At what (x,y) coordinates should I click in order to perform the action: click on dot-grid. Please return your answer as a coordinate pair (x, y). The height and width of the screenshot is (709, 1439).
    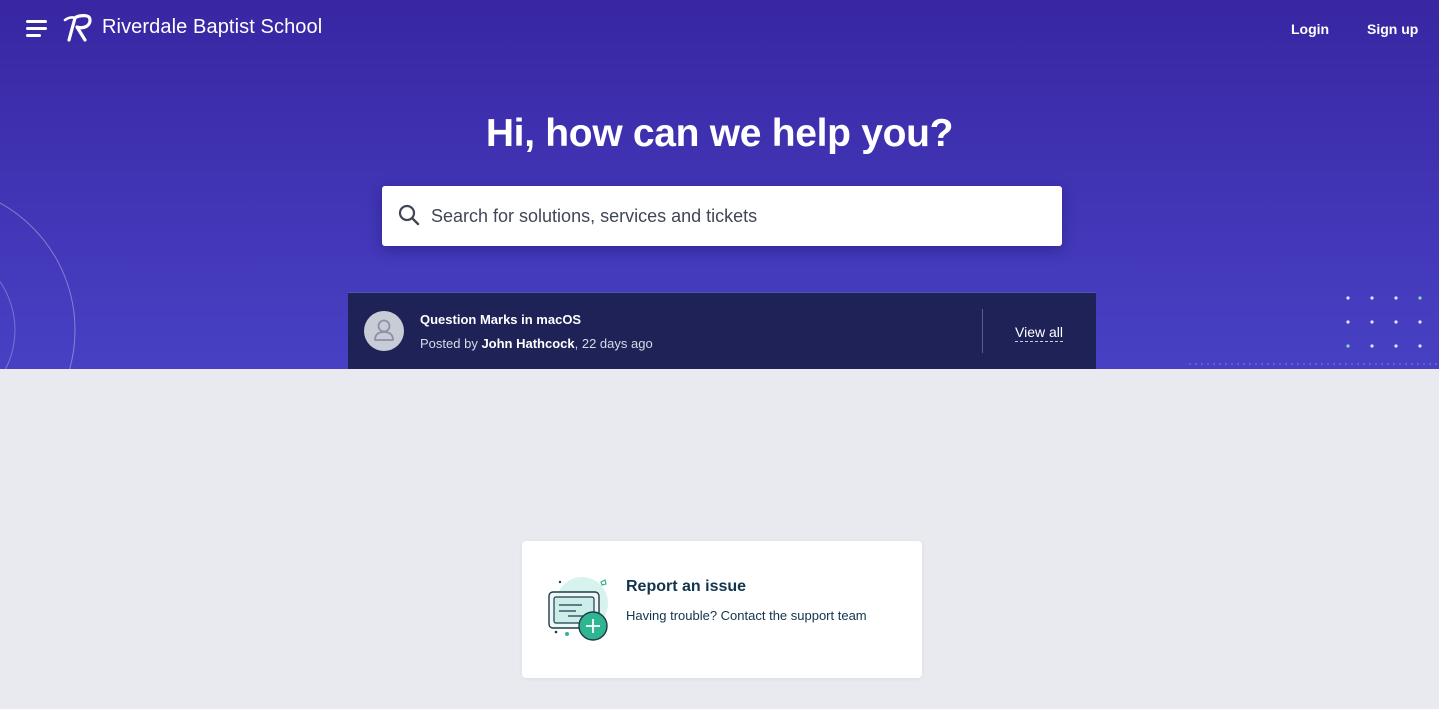
    Looking at the image, I should click on (1313, 330).